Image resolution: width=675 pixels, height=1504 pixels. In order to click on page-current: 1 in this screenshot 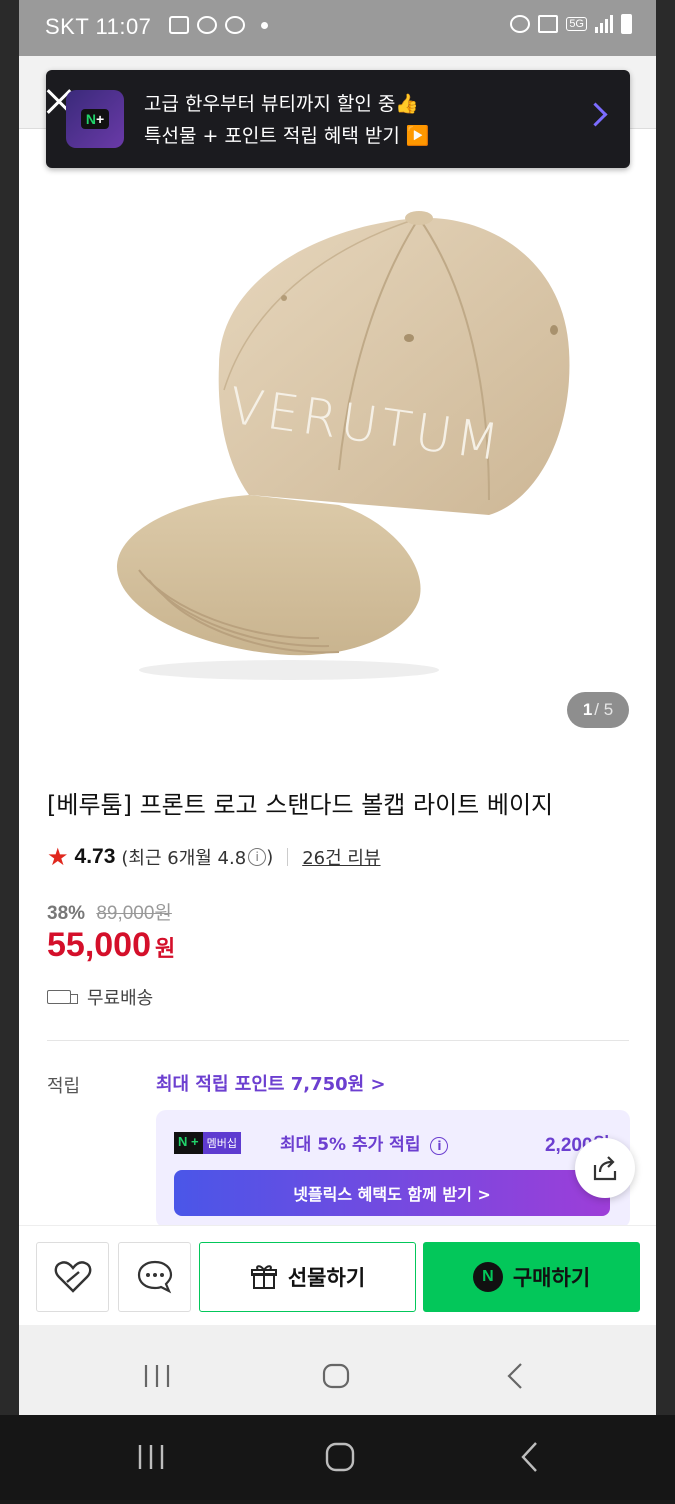, I will do `click(587, 709)`.